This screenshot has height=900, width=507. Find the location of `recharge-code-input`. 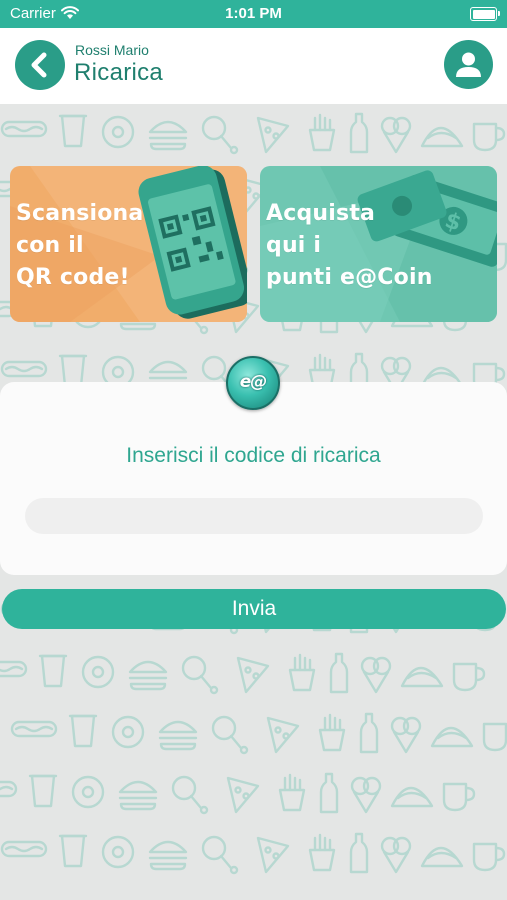

recharge-code-input is located at coordinates (254, 516).